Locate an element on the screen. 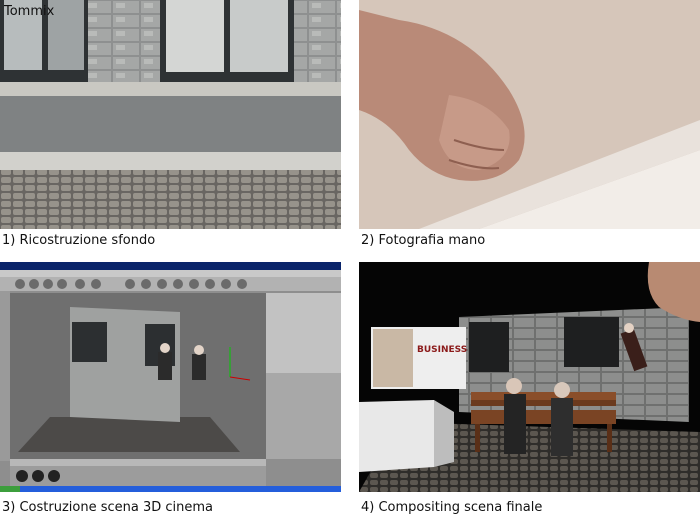  sign-text: BUSINESS is located at coordinates (442, 350).